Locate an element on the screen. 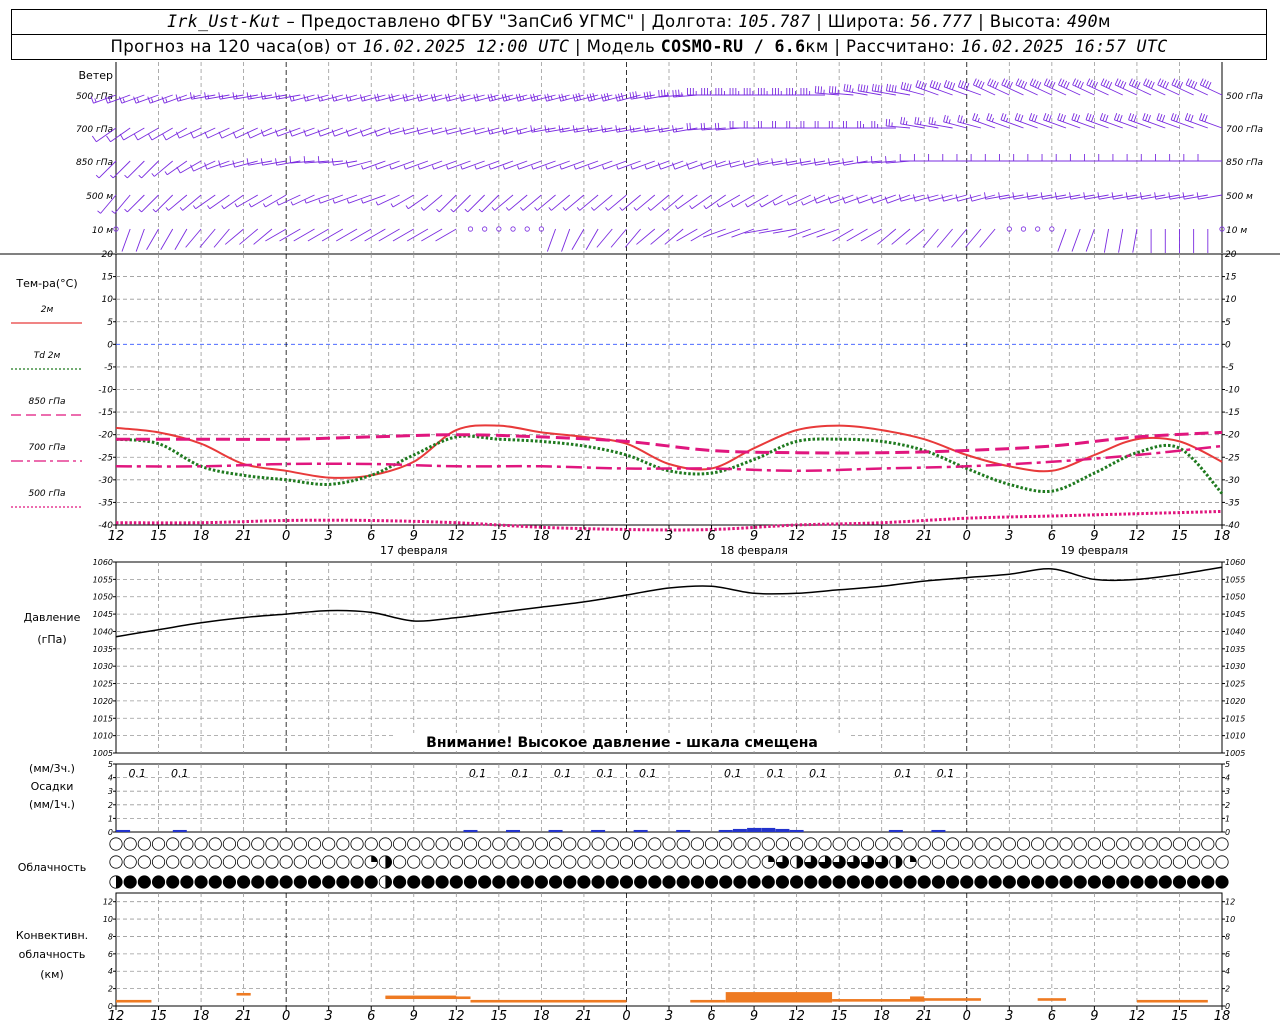  temp-legend-label: 850 гПа is located at coordinates (46, 402).